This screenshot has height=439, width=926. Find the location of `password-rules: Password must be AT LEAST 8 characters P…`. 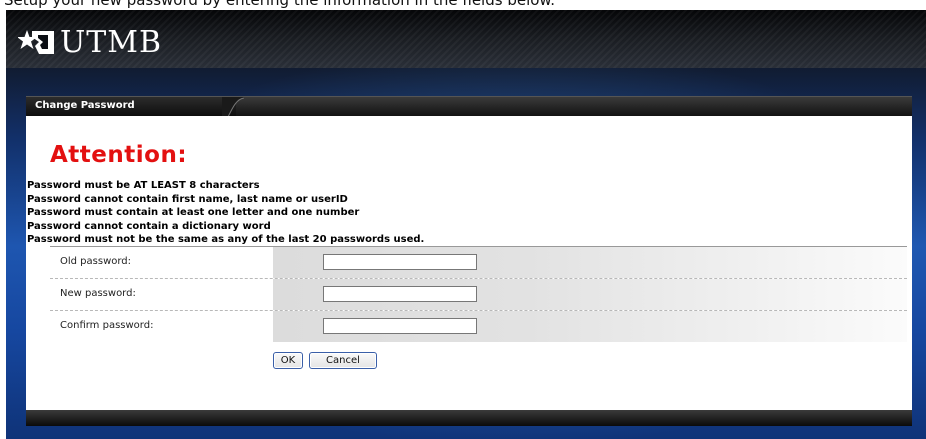

password-rules: Password must be AT LEAST 8 characters P… is located at coordinates (225, 213).